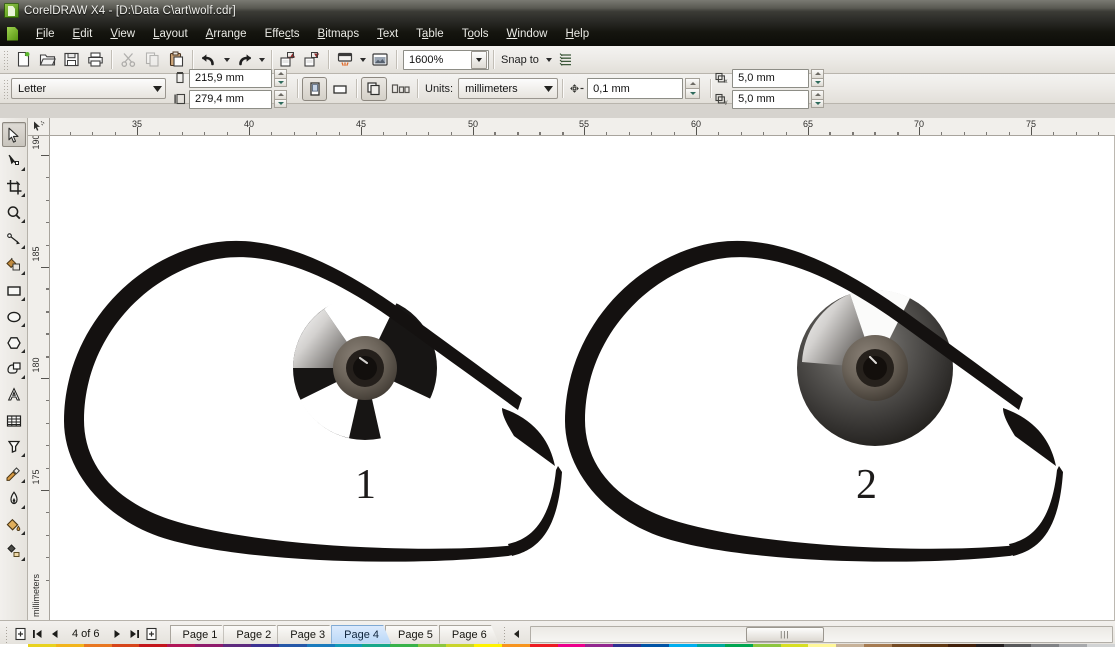 This screenshot has height=647, width=1115. What do you see at coordinates (282, 34) in the screenshot?
I see `menu-effects: Effects` at bounding box center [282, 34].